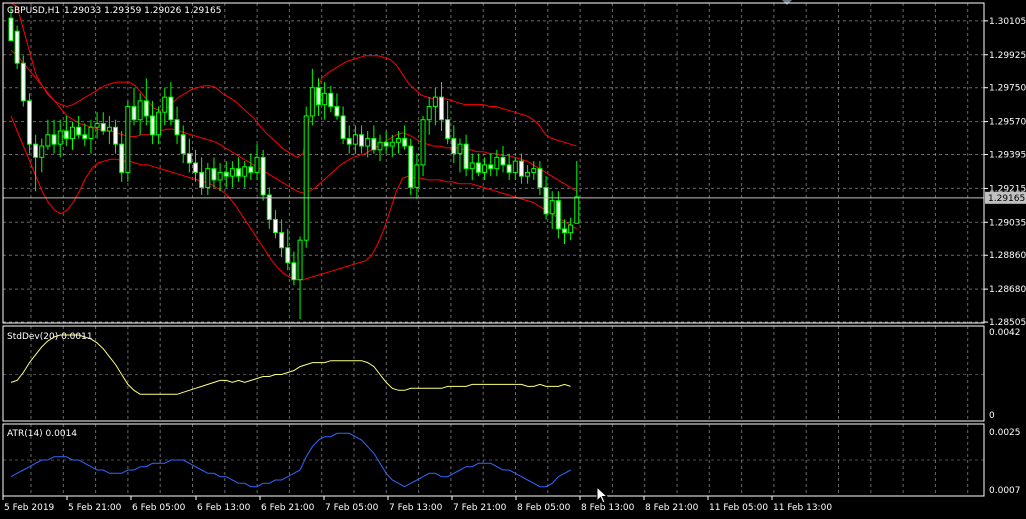 Image resolution: width=1026 pixels, height=519 pixels. Describe the element at coordinates (493, 460) in the screenshot. I see `panel-frame` at that location.